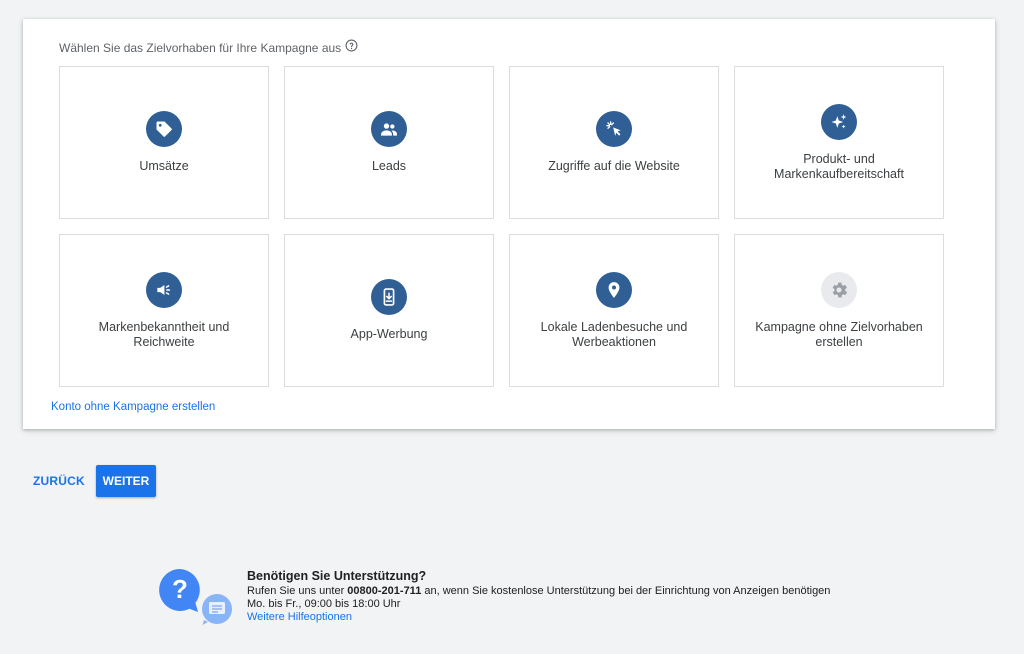 The height and width of the screenshot is (654, 1024). Describe the element at coordinates (59, 481) in the screenshot. I see `back-button: ZURÜCK` at that location.